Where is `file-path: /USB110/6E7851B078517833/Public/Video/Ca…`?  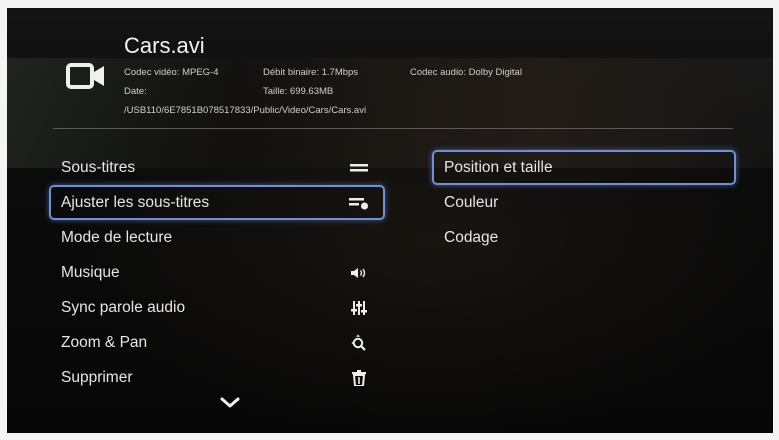
file-path: /USB110/6E7851B078517833/Public/Video/Ca… is located at coordinates (245, 110).